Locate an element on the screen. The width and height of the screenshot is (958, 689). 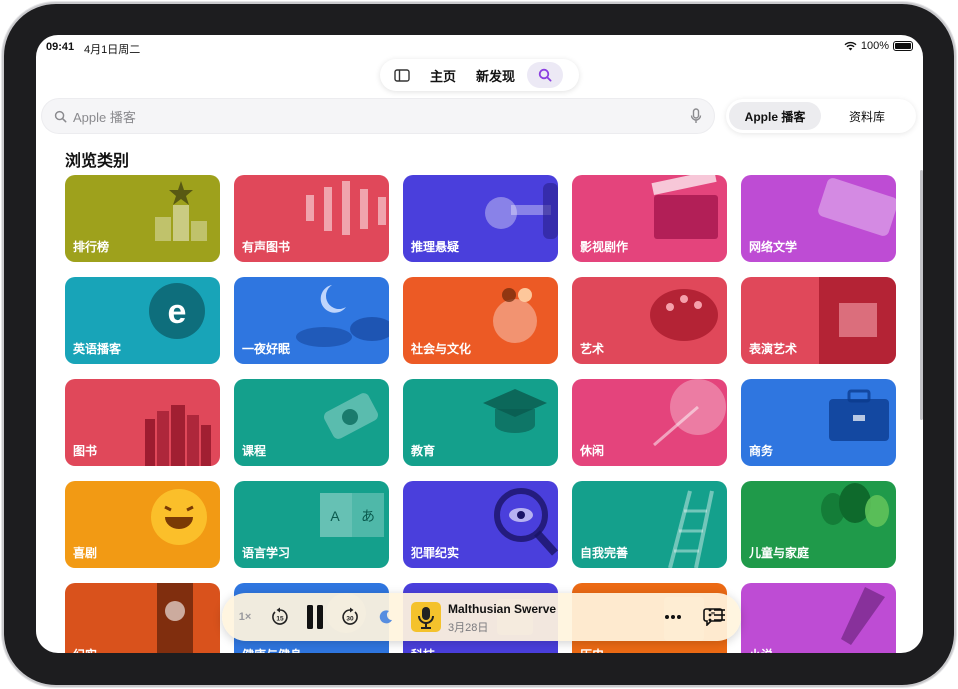
pause-button is located at coordinates (315, 617).